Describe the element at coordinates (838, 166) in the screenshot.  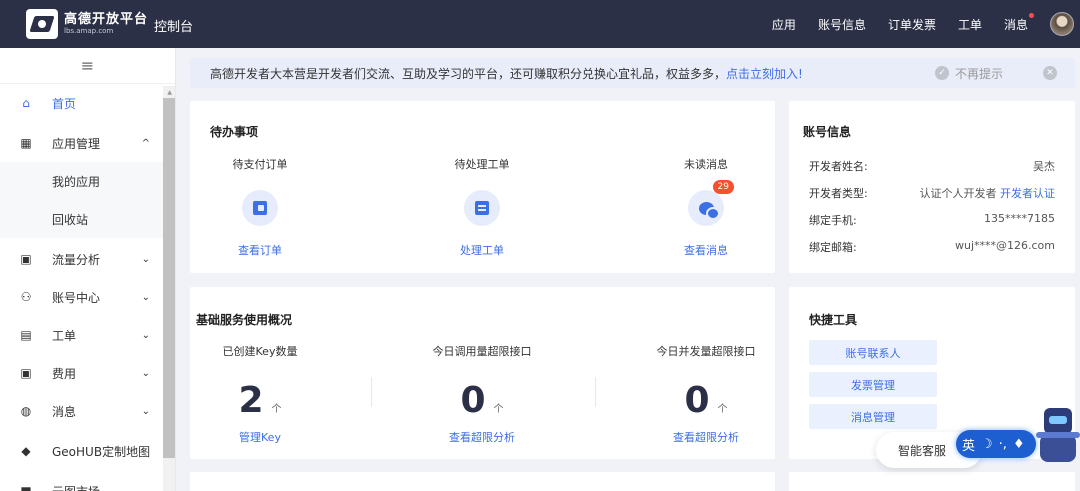
I see `info-key: 开发者姓名:` at that location.